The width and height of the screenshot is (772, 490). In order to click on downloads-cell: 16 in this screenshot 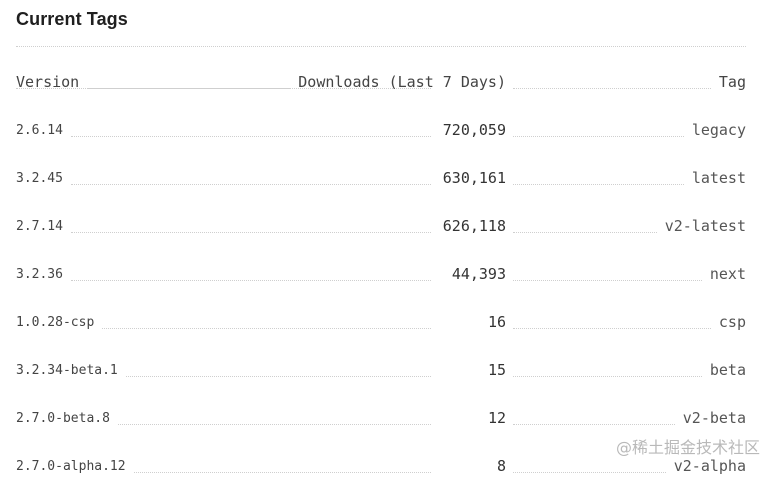, I will do `click(261, 322)`.